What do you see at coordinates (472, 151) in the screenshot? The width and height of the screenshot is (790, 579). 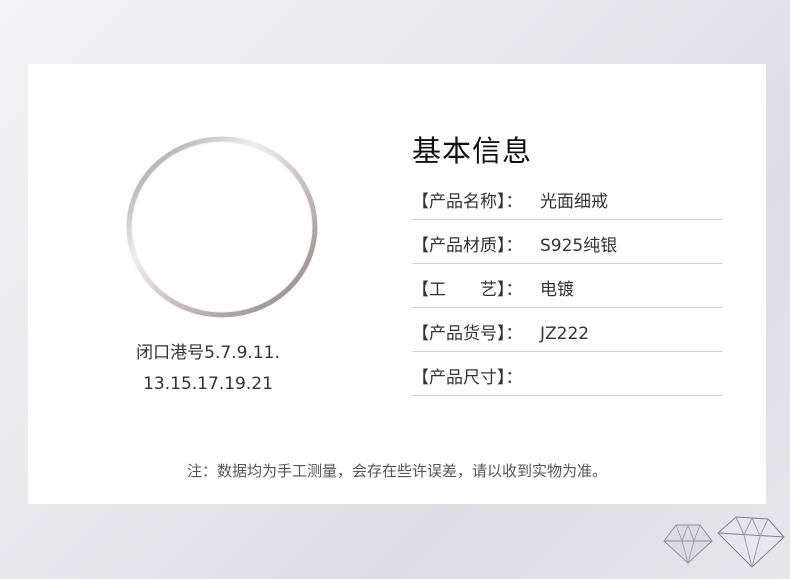 I see `section-title: 基本信息` at bounding box center [472, 151].